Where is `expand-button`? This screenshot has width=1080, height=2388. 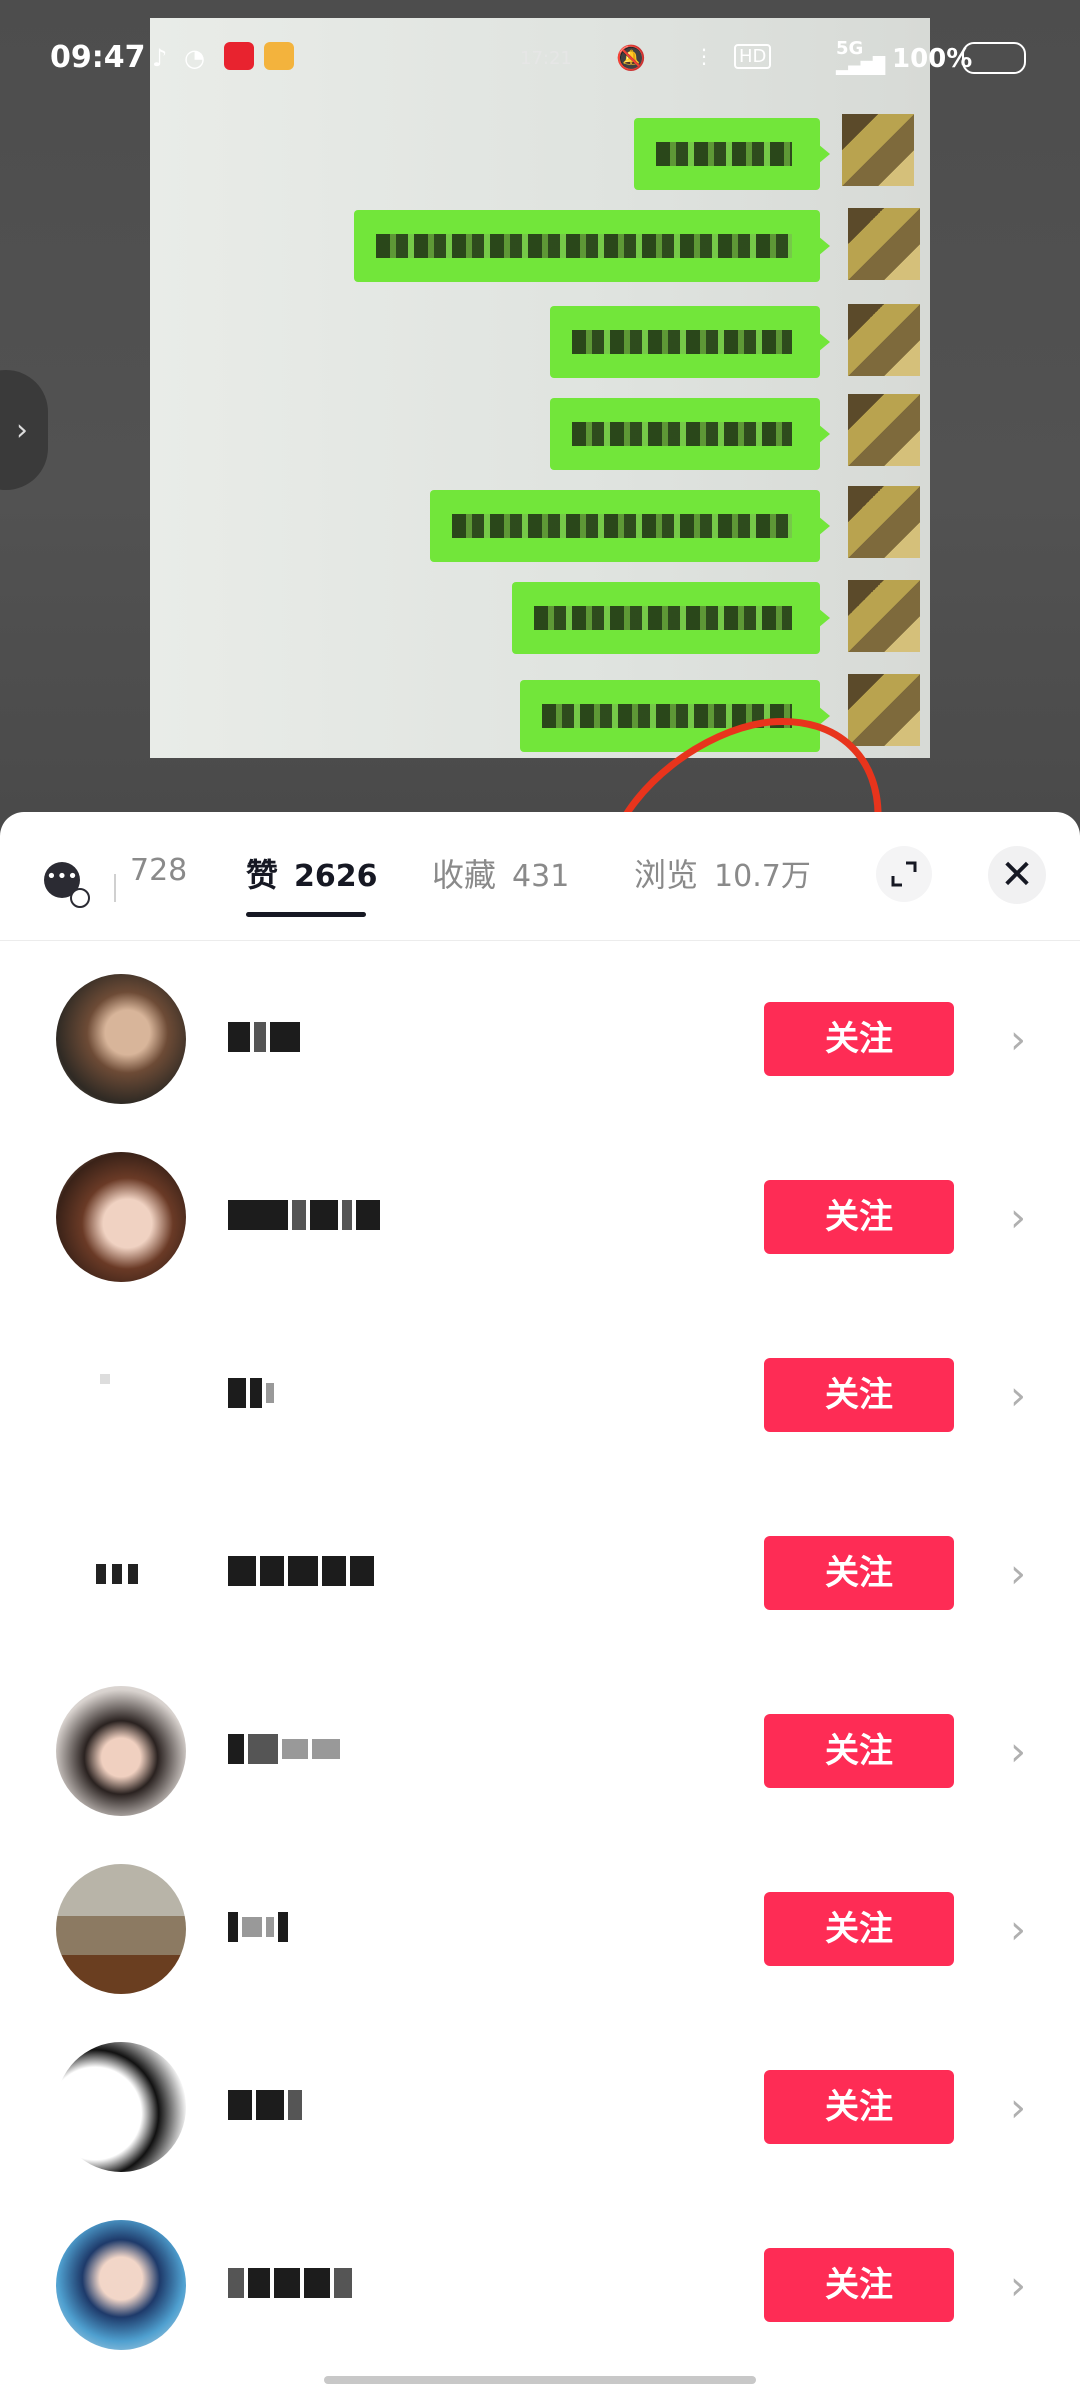 expand-button is located at coordinates (904, 874).